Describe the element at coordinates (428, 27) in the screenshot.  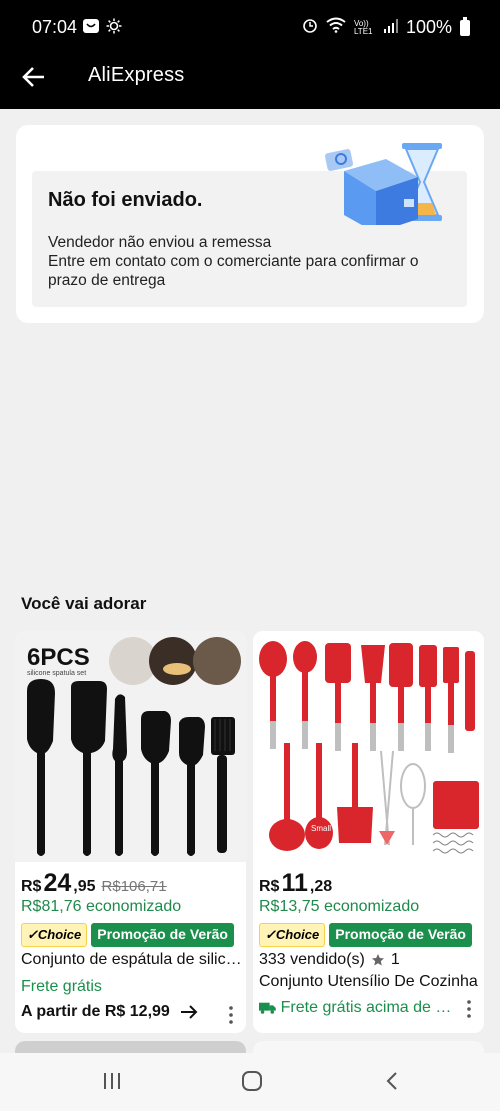
I see `battery-level: 100%` at that location.